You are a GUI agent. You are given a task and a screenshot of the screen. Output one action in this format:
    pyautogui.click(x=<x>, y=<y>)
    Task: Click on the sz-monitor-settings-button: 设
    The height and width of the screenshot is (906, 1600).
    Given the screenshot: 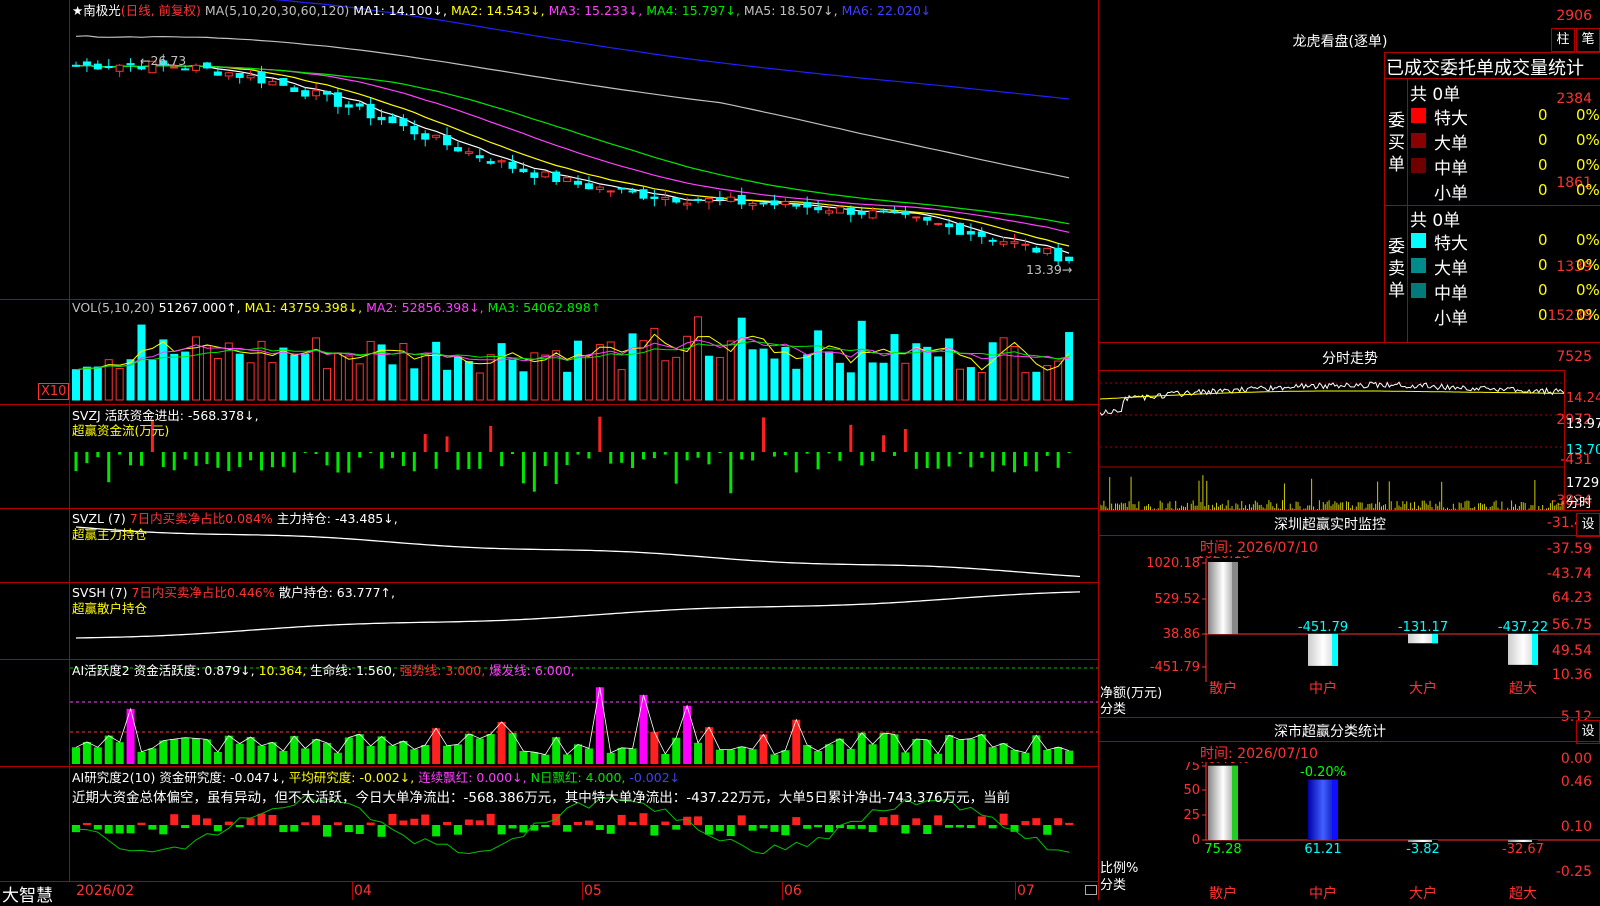 What is the action you would take?
    pyautogui.click(x=1588, y=525)
    